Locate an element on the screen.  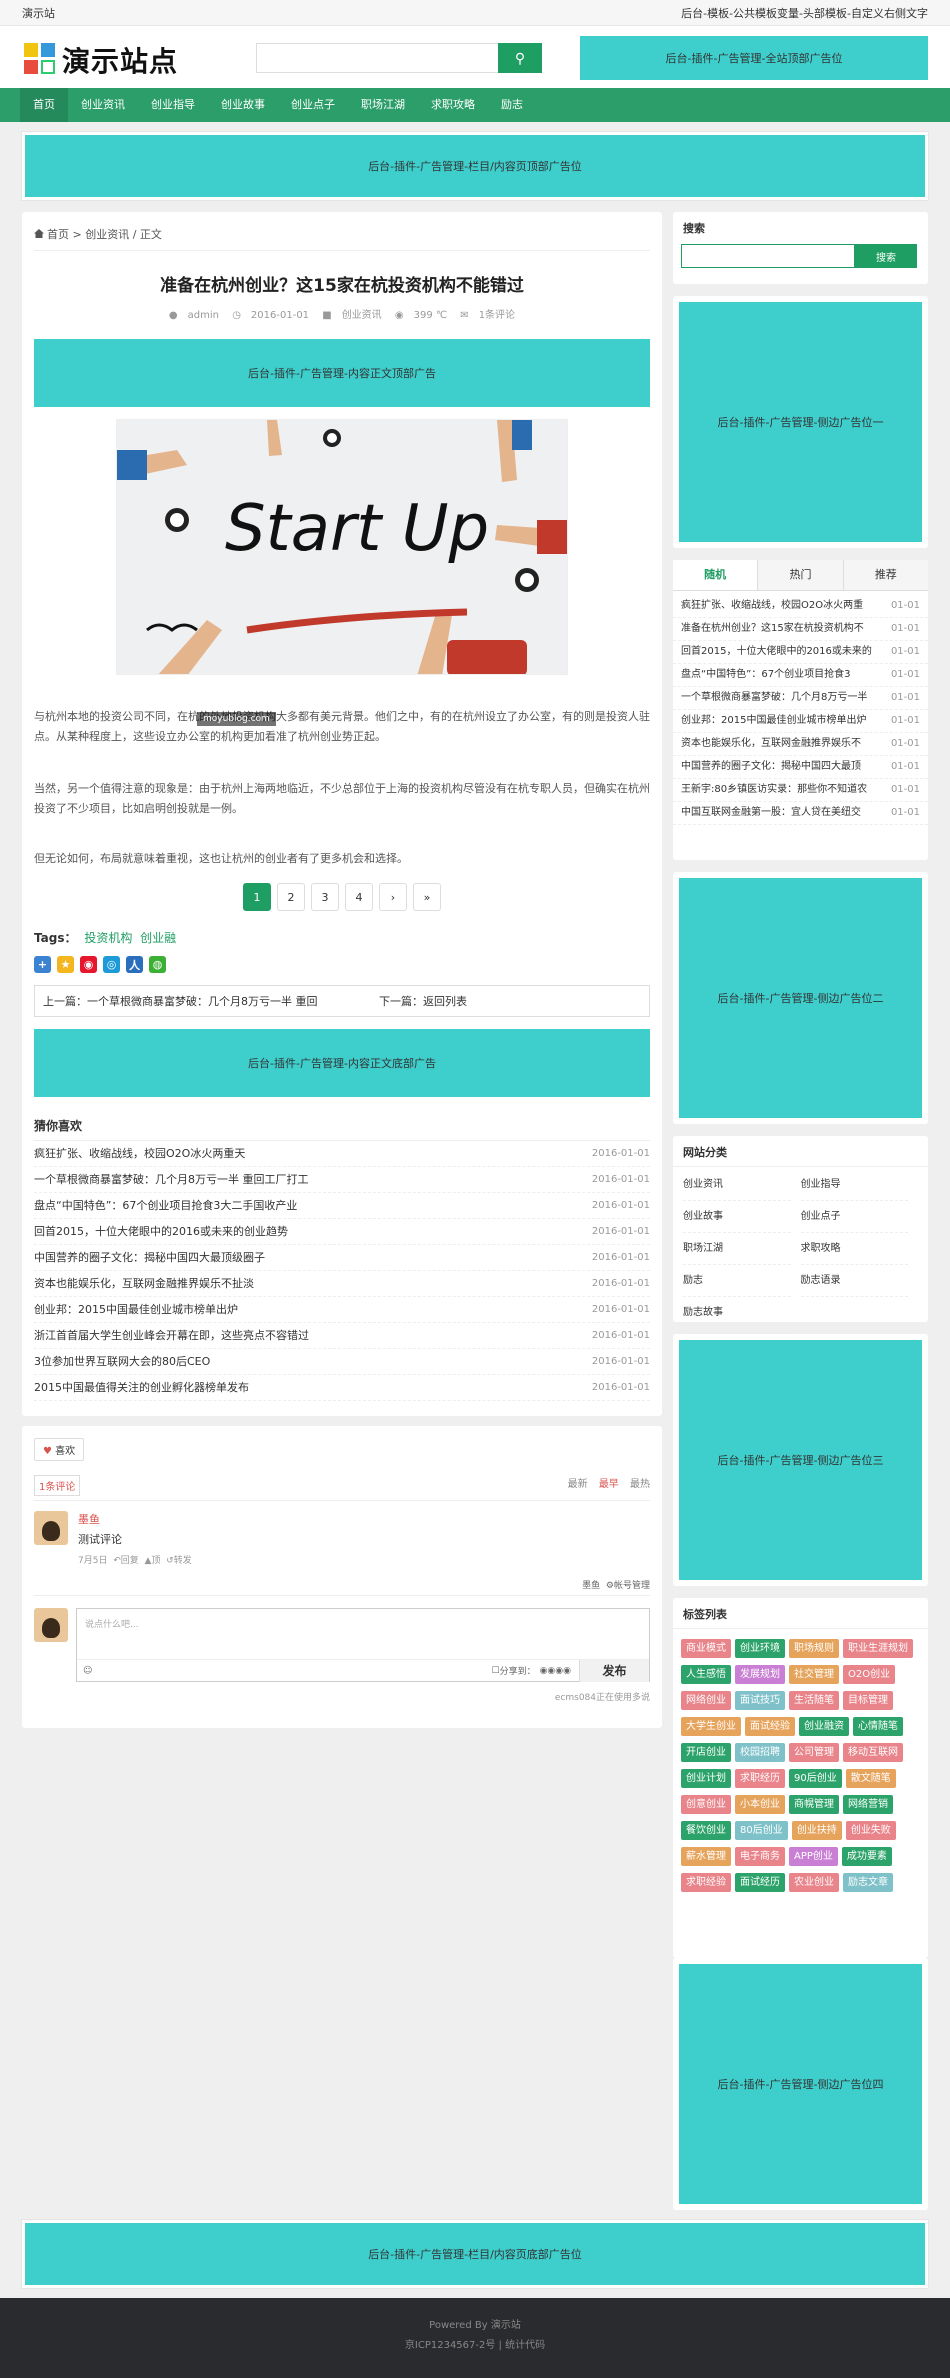
nav-item-jobs: 求职攻略 is located at coordinates (453, 105).